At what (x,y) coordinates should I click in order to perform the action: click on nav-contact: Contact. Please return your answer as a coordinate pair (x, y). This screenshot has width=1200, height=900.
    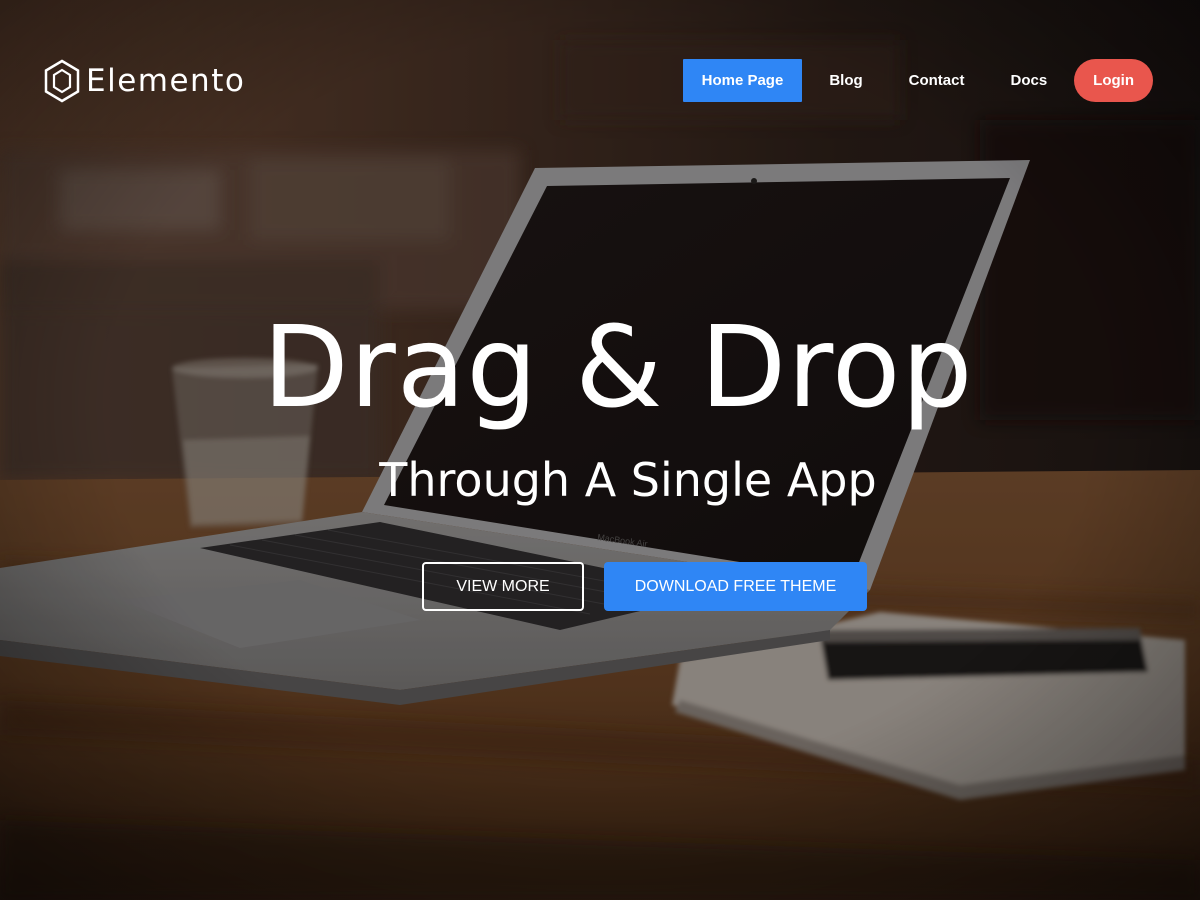
    Looking at the image, I should click on (937, 80).